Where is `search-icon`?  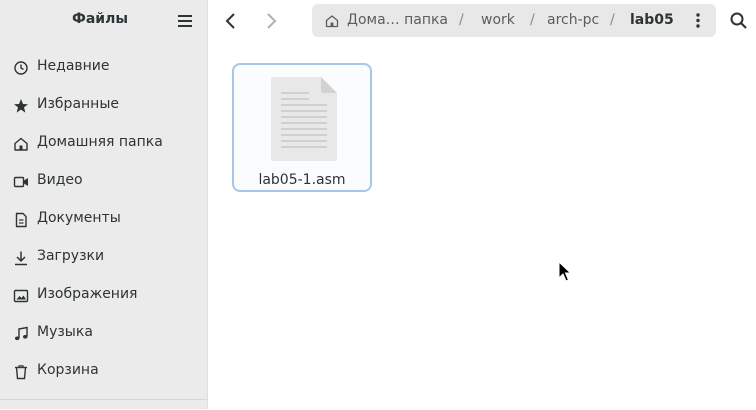 search-icon is located at coordinates (739, 21).